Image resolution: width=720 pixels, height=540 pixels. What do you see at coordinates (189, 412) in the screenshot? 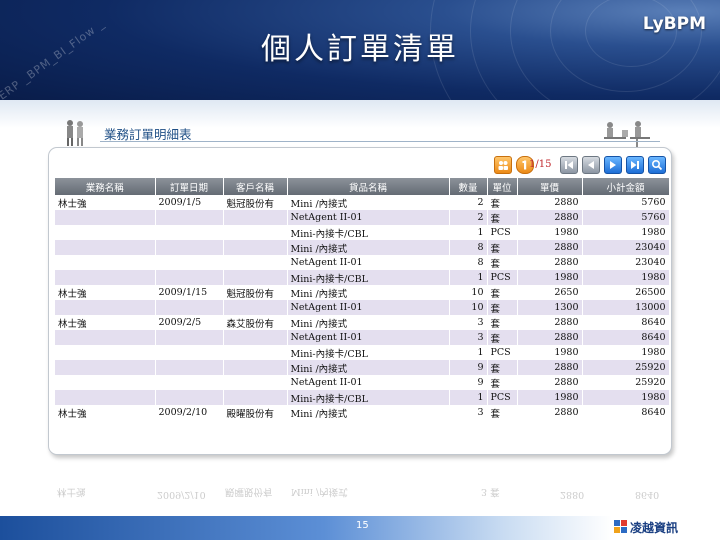
I see `order-date-cell: 2009/2/10` at bounding box center [189, 412].